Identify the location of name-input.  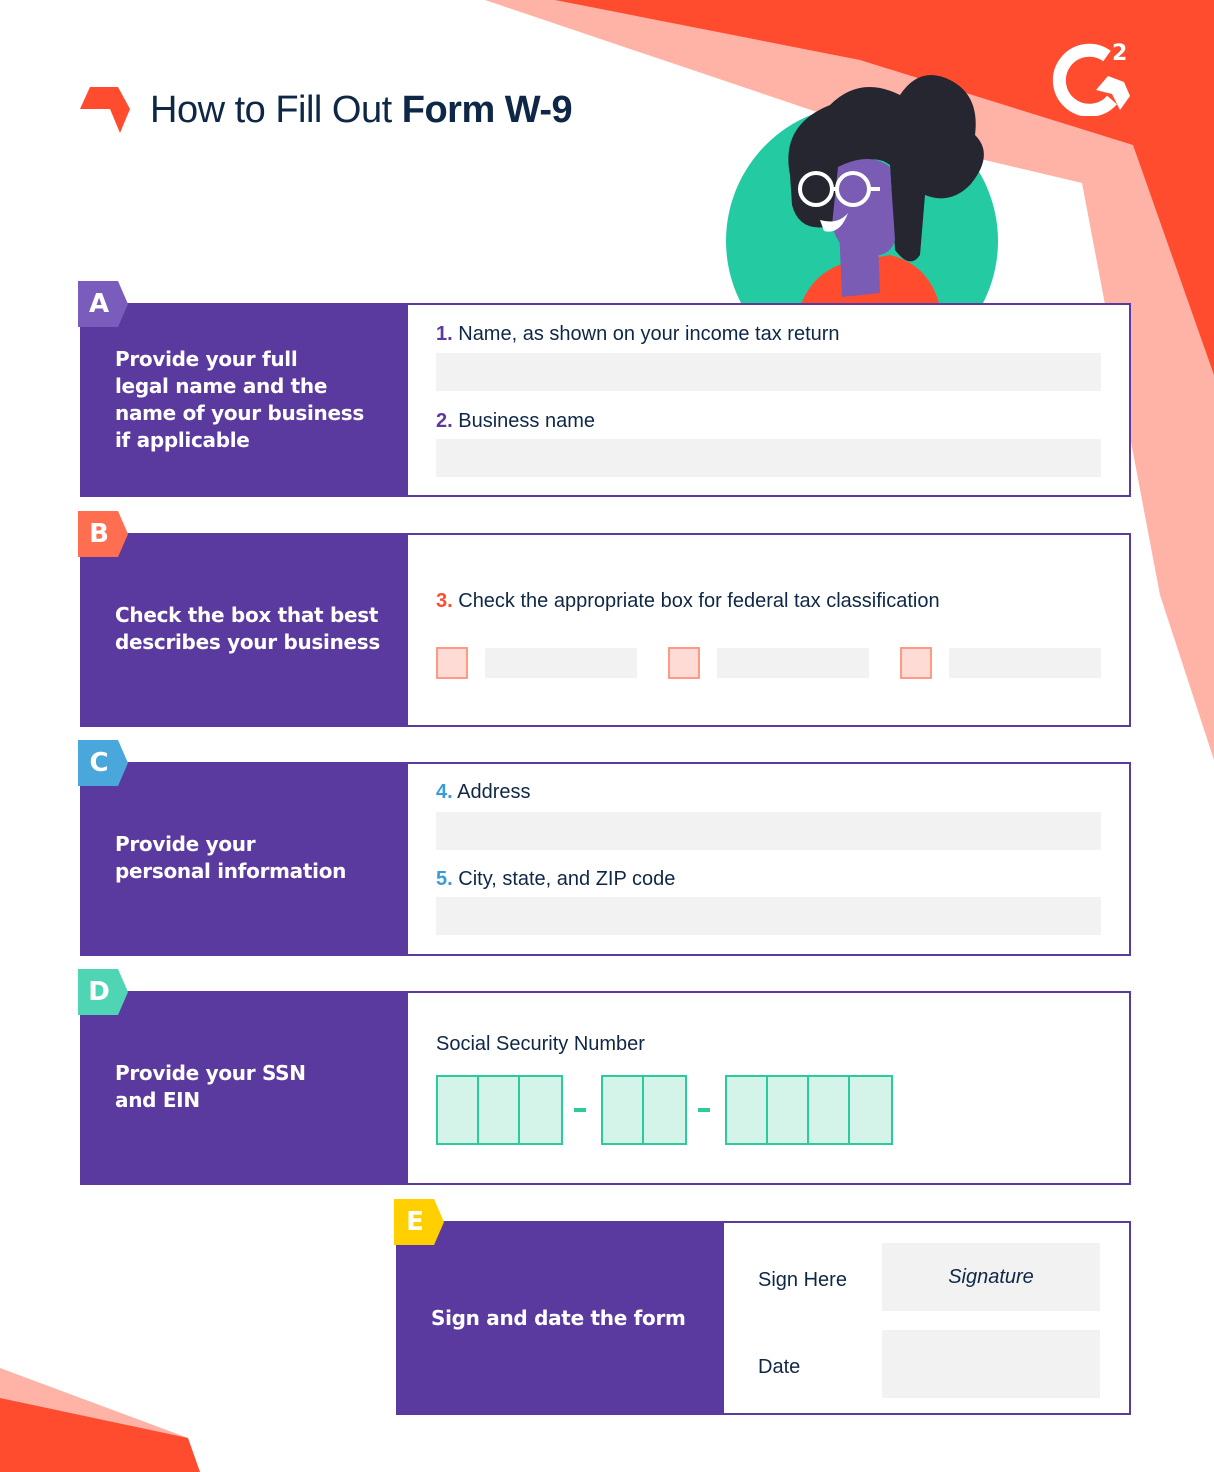
(768, 372).